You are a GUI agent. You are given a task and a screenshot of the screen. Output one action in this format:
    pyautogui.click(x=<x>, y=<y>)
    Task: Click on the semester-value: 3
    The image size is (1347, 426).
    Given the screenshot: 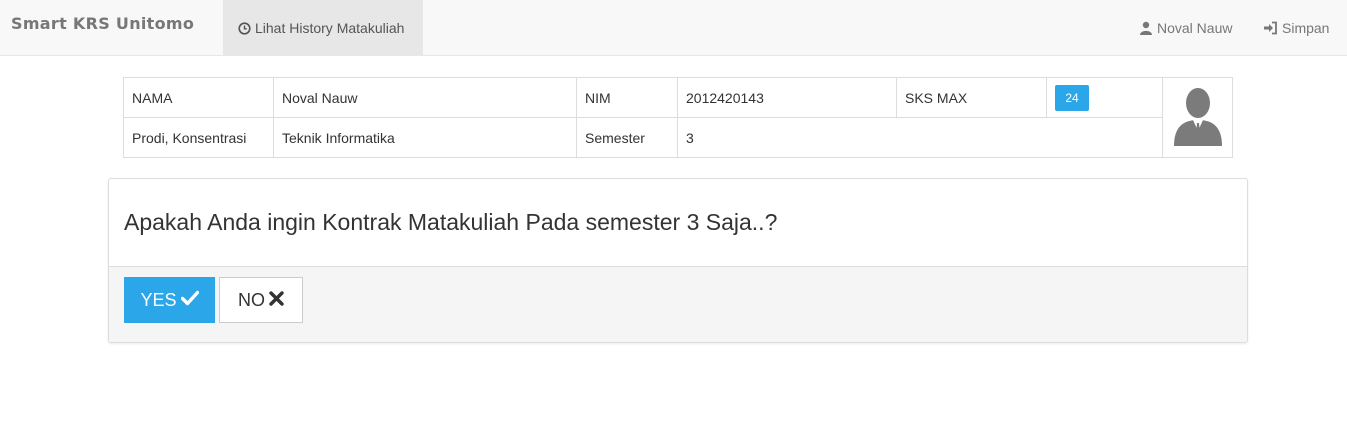 What is the action you would take?
    pyautogui.click(x=920, y=137)
    